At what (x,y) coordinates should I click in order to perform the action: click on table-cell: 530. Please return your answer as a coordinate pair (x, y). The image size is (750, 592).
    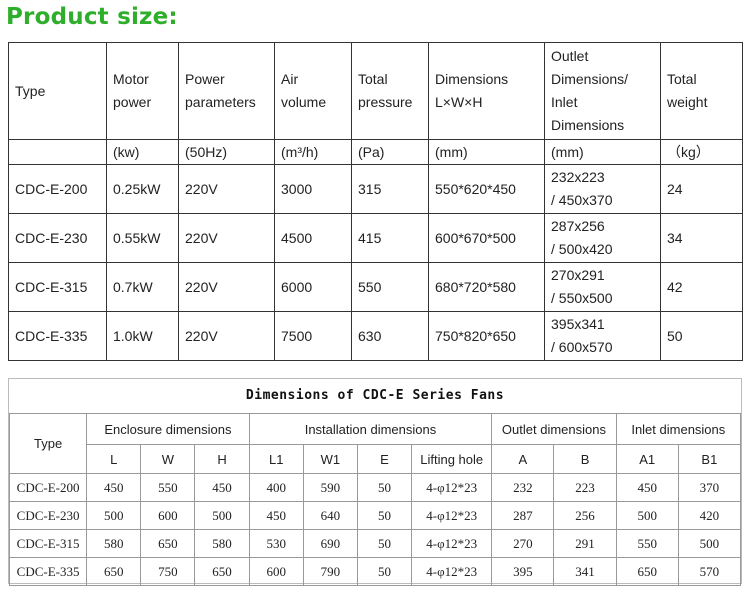
    Looking at the image, I should click on (276, 543).